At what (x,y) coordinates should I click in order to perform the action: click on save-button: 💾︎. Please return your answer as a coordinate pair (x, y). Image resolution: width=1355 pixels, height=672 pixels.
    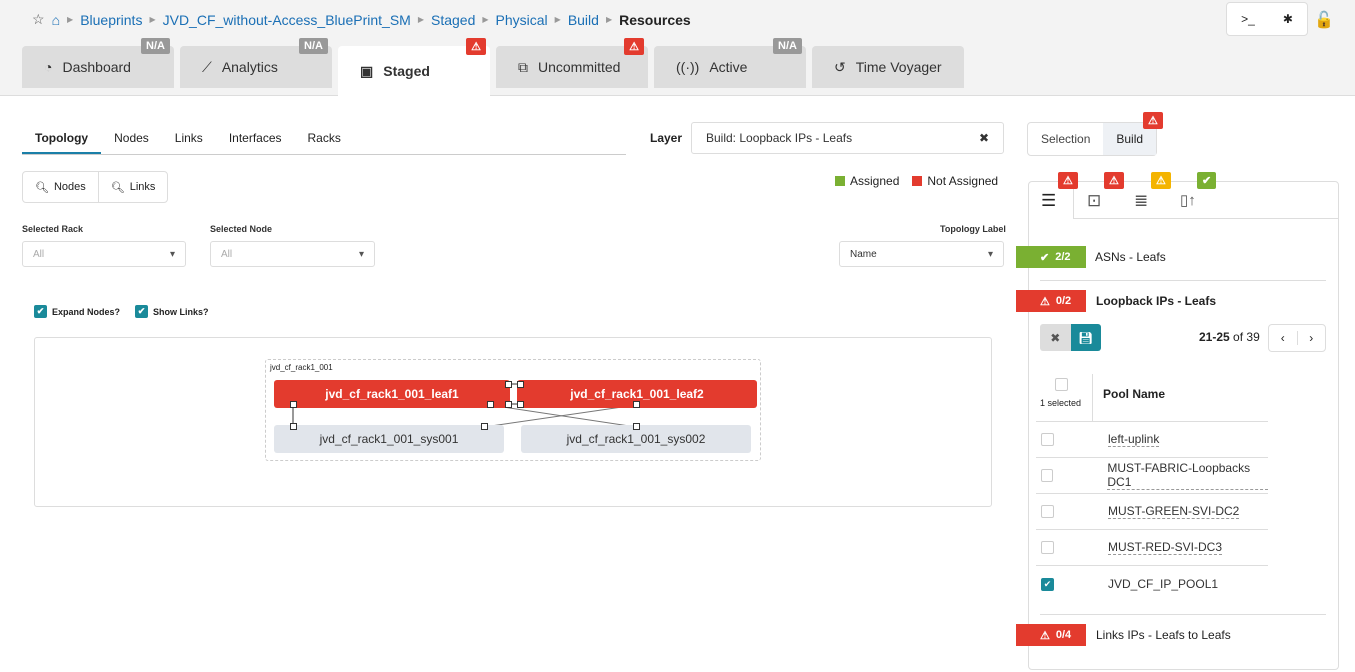
    Looking at the image, I should click on (1085, 337).